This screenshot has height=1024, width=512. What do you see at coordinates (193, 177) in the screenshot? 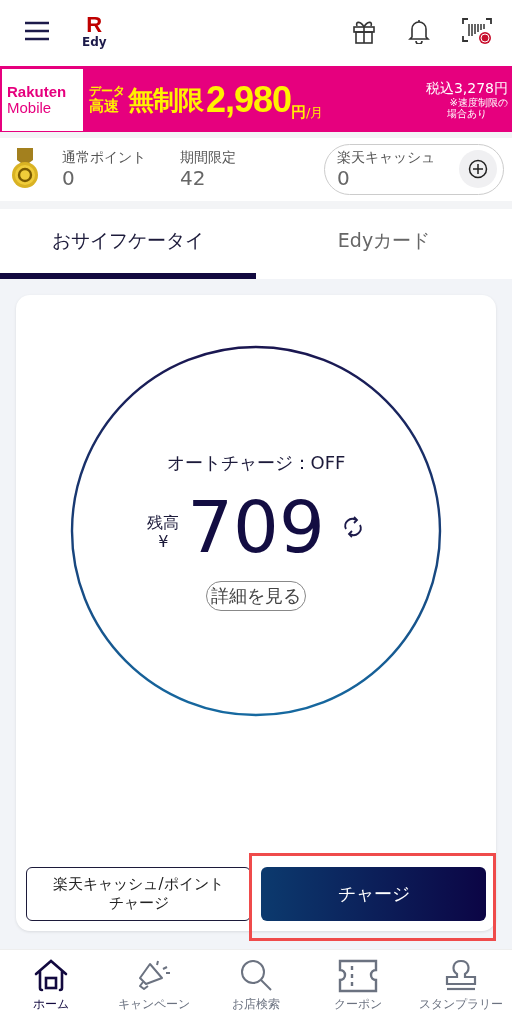
I see `points-value: 42` at bounding box center [193, 177].